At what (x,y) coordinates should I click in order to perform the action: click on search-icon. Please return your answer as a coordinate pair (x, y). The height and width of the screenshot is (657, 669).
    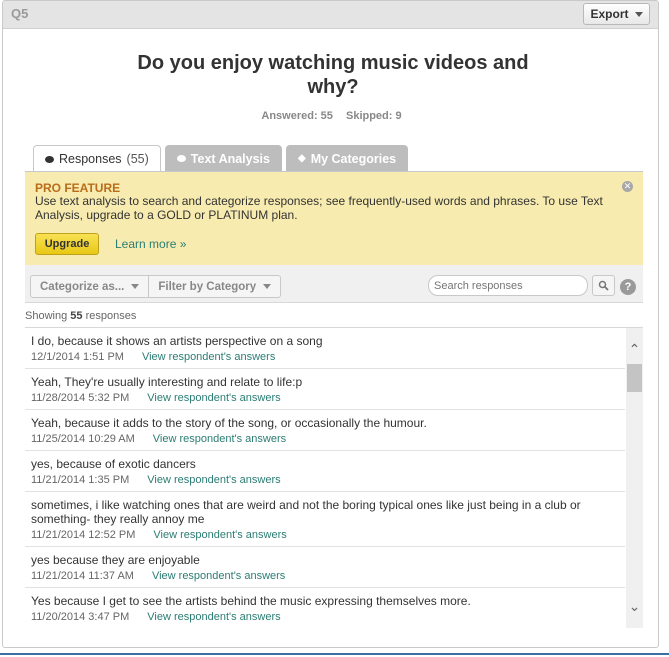
    Looking at the image, I should click on (603, 285).